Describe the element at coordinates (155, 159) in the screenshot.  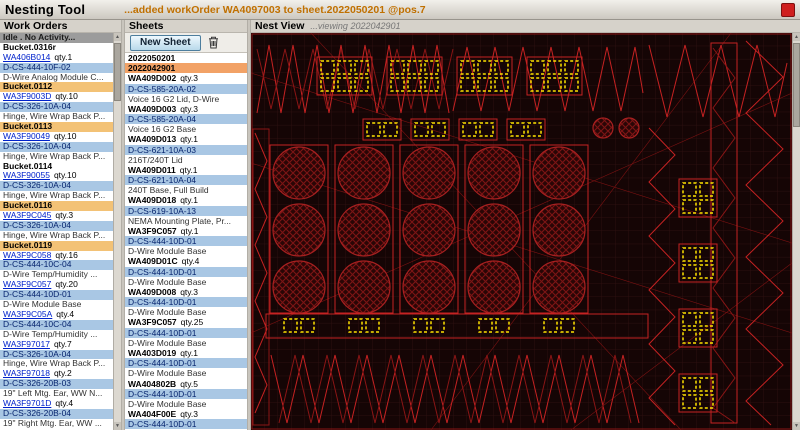
I see `part-description-row: 216T/240T Lid` at that location.